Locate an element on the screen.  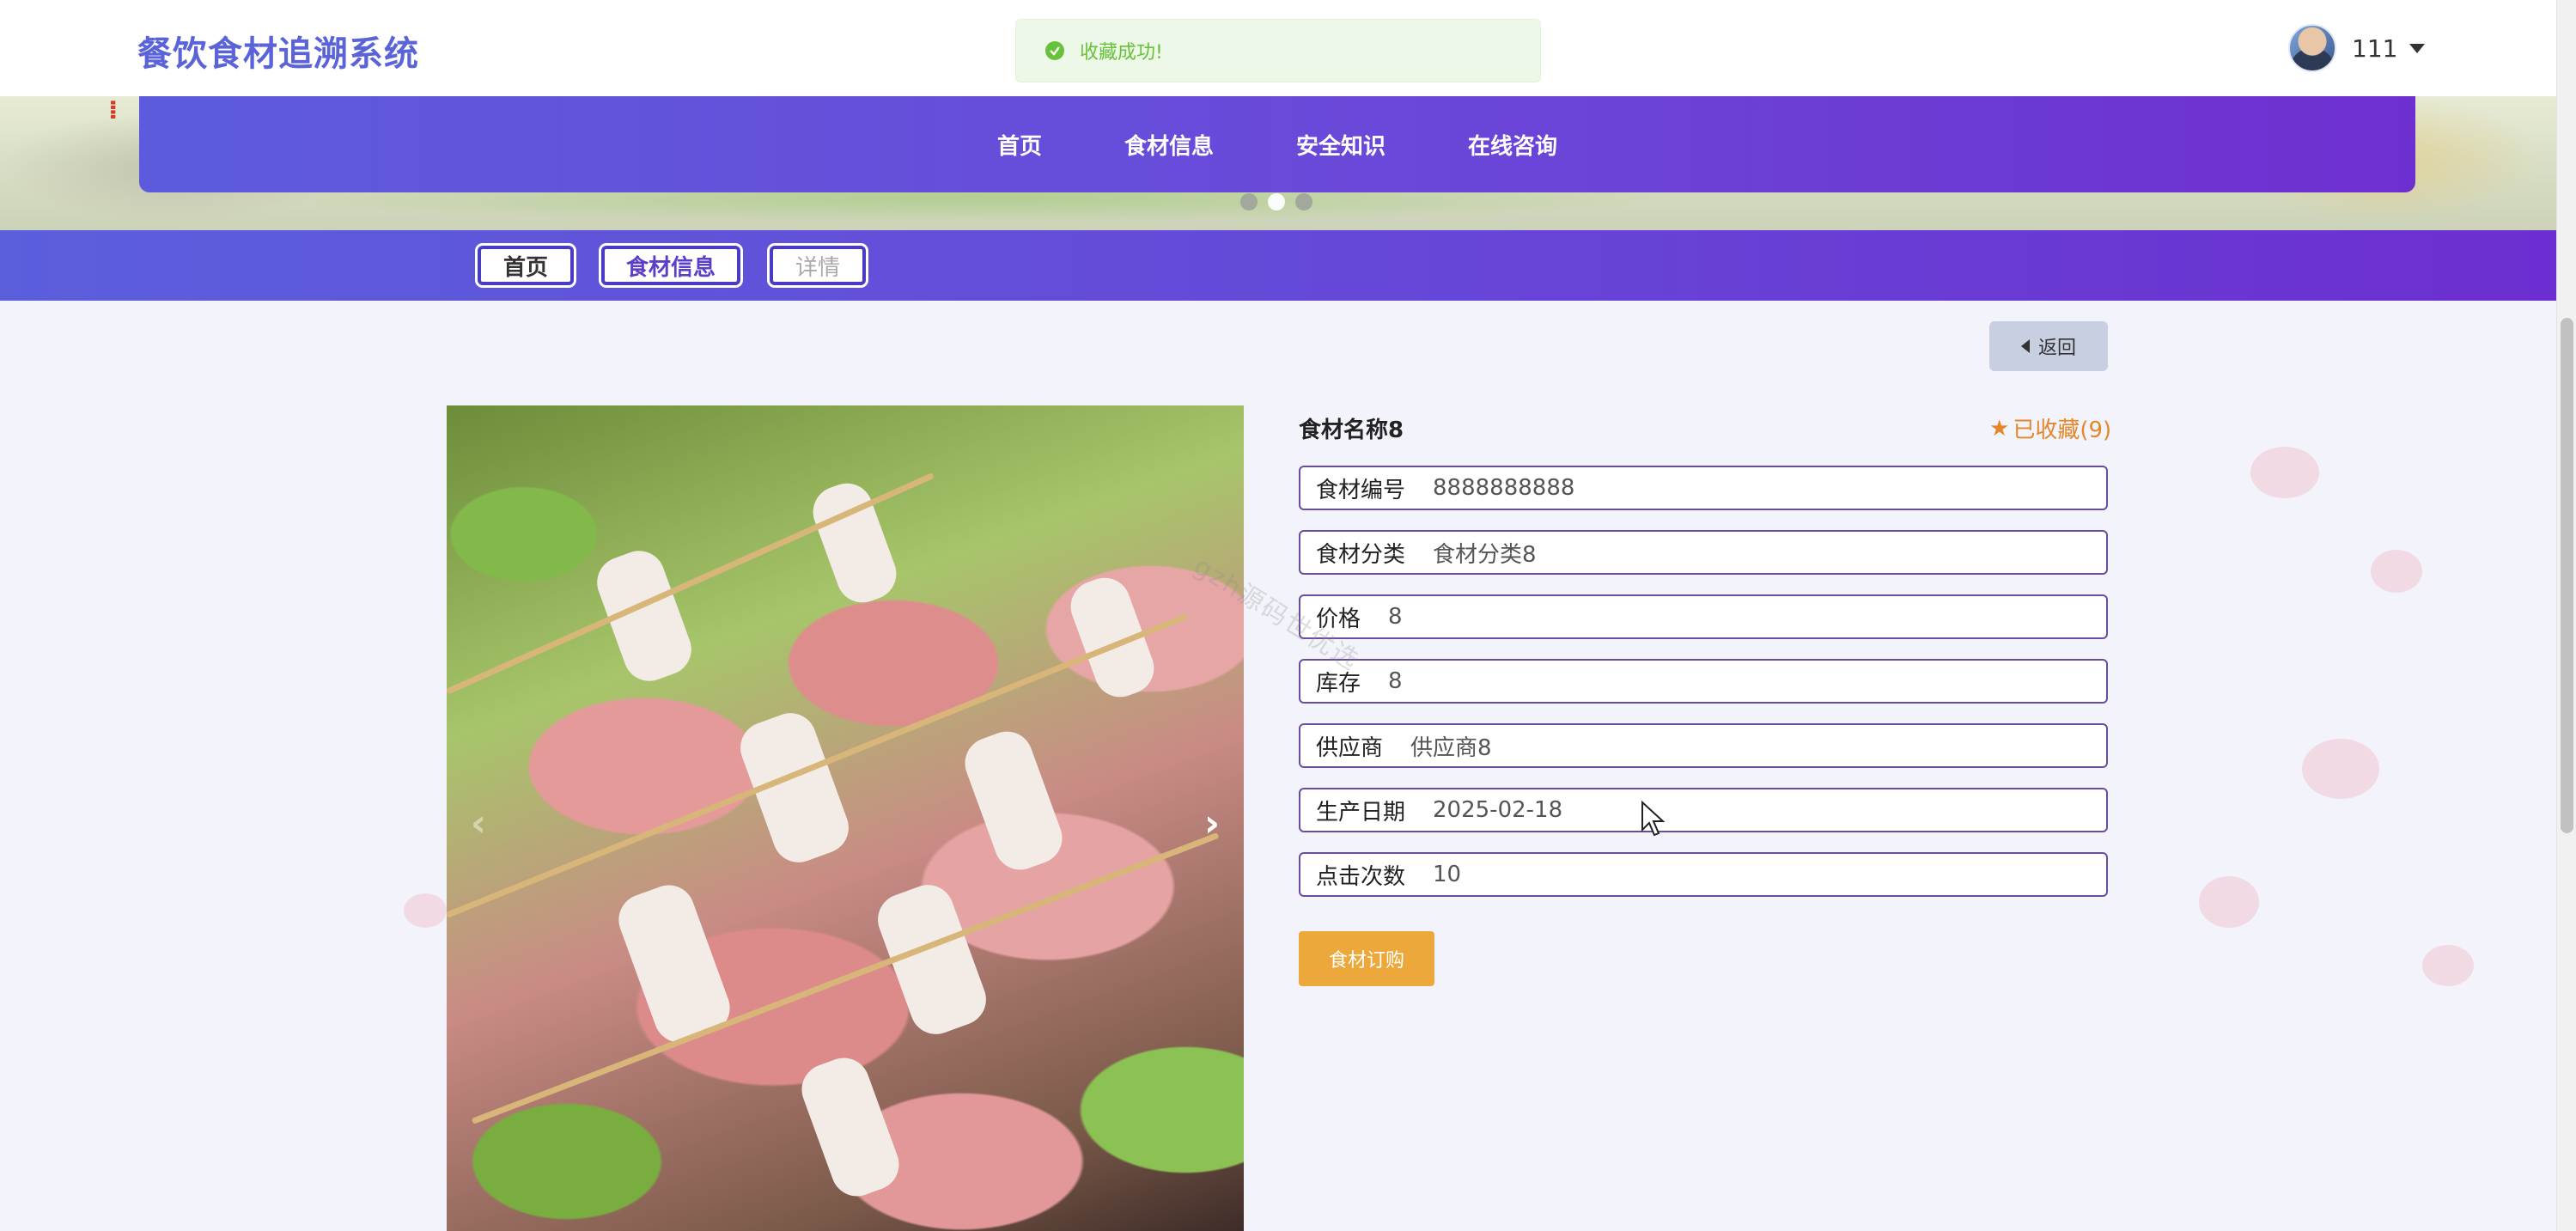
toast-message: 收藏成功! is located at coordinates (1121, 53).